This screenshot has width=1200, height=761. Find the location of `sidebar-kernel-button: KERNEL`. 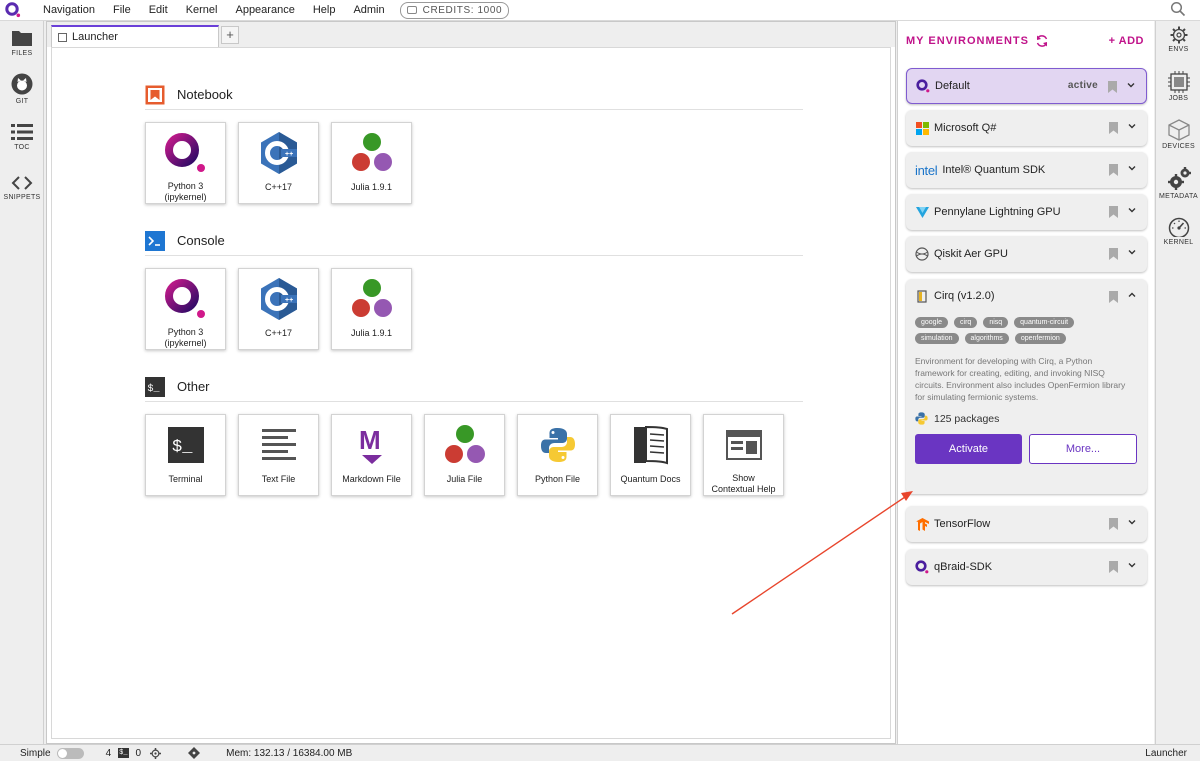

sidebar-kernel-button: KERNEL is located at coordinates (1178, 231).